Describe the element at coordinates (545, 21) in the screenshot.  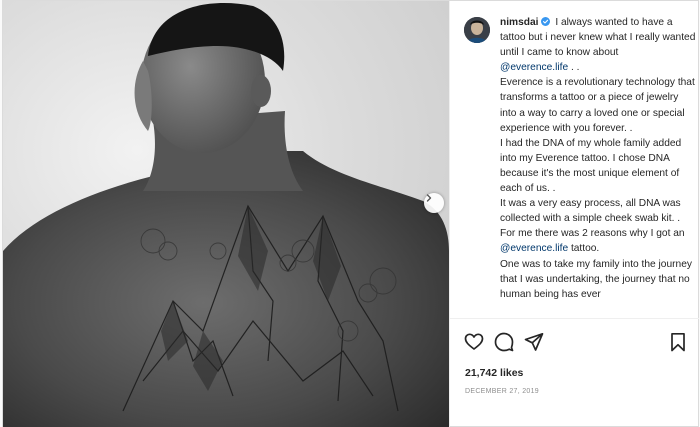
I see `verified-badge-icon` at that location.